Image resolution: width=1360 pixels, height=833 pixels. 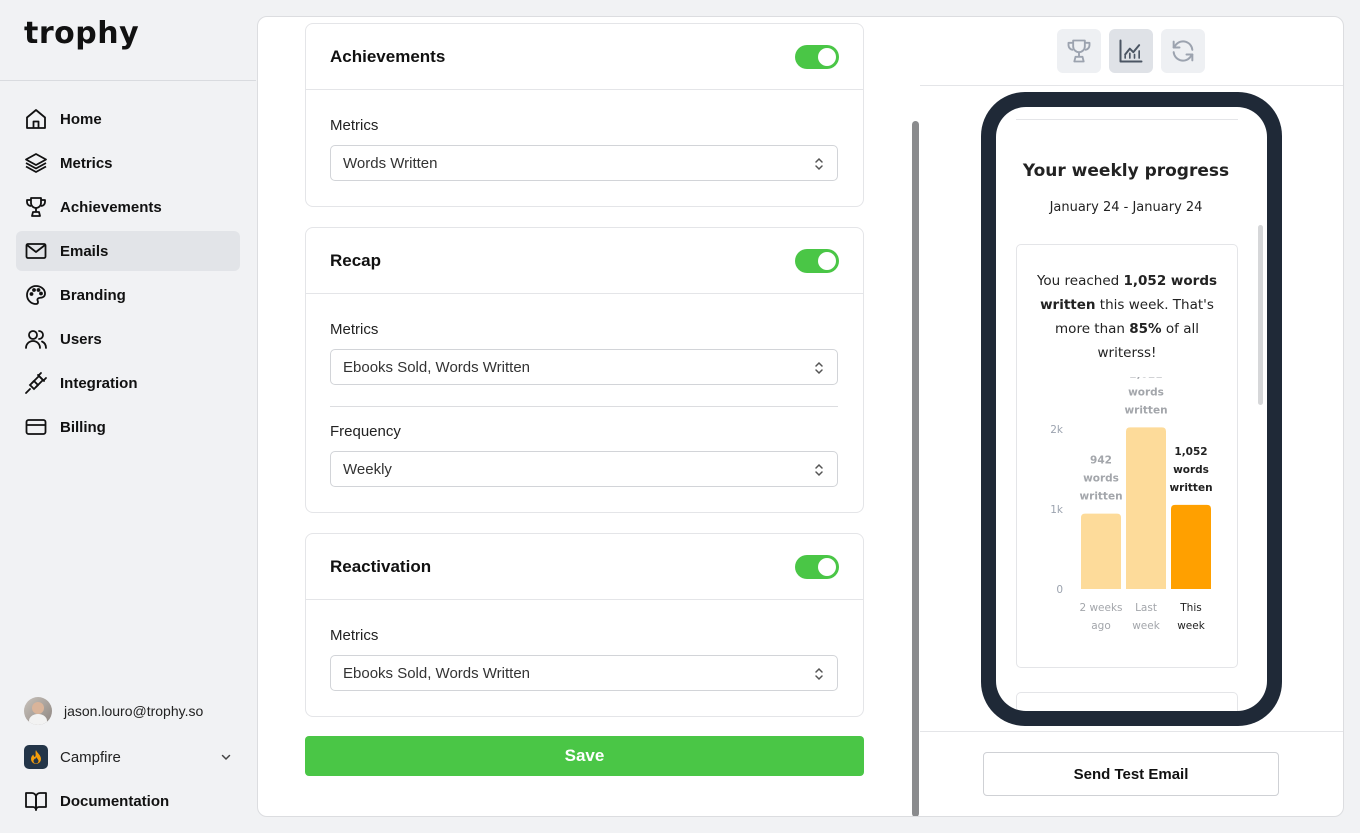 I want to click on achievements-card: Achievements Metrics Words Written, so click(x=584, y=115).